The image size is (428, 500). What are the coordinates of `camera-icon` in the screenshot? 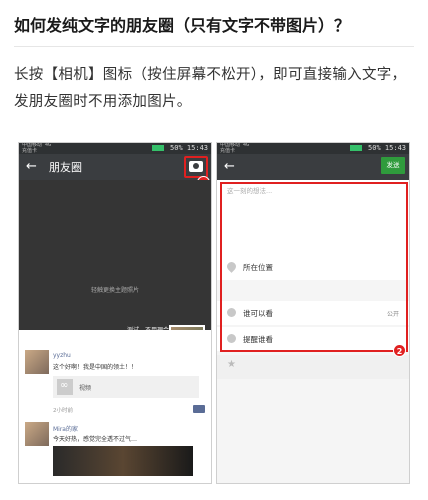 It's located at (196, 166).